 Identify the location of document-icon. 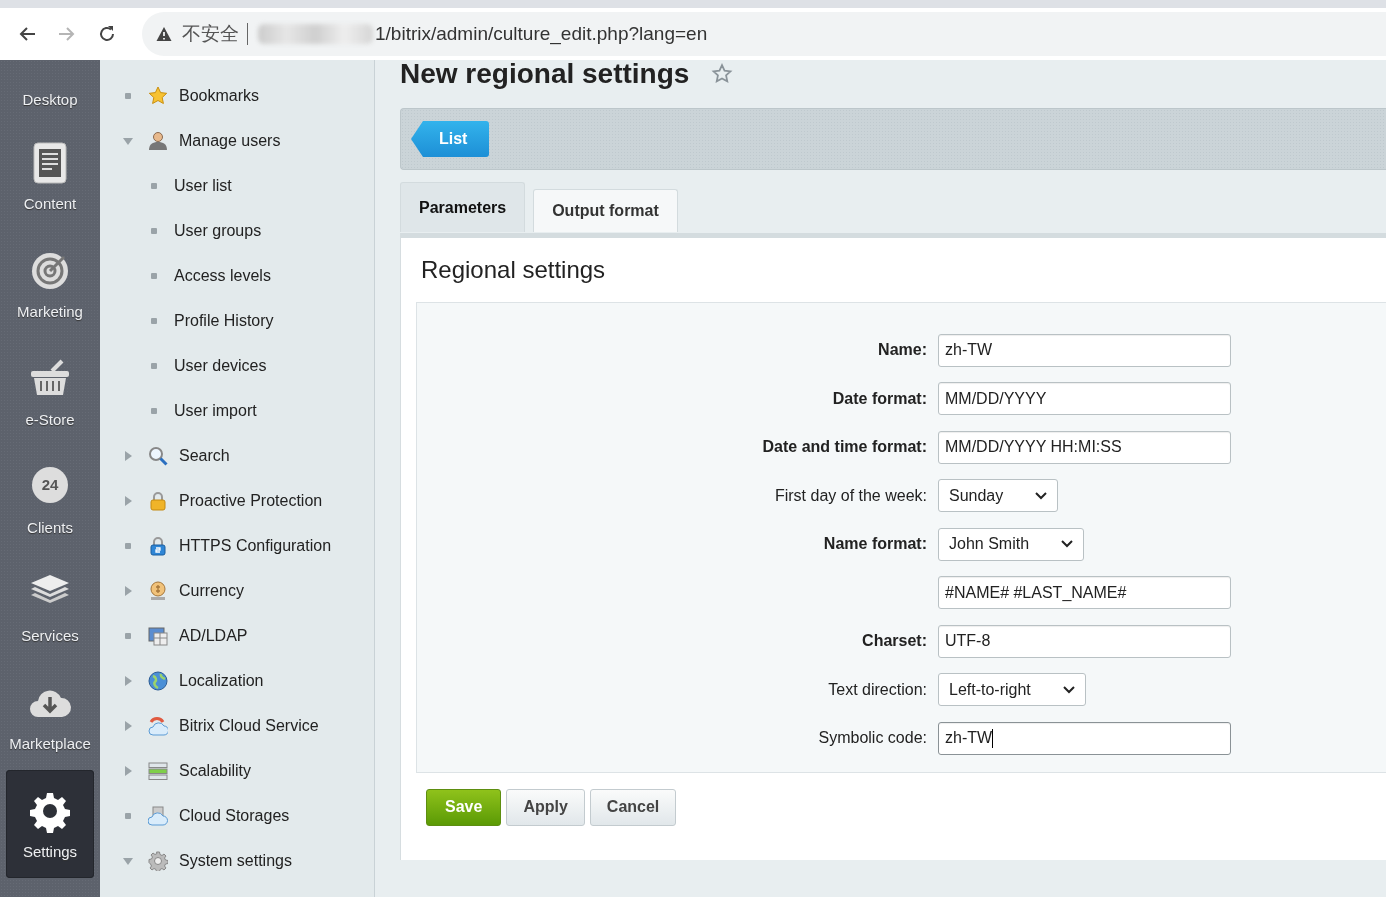
(50, 162).